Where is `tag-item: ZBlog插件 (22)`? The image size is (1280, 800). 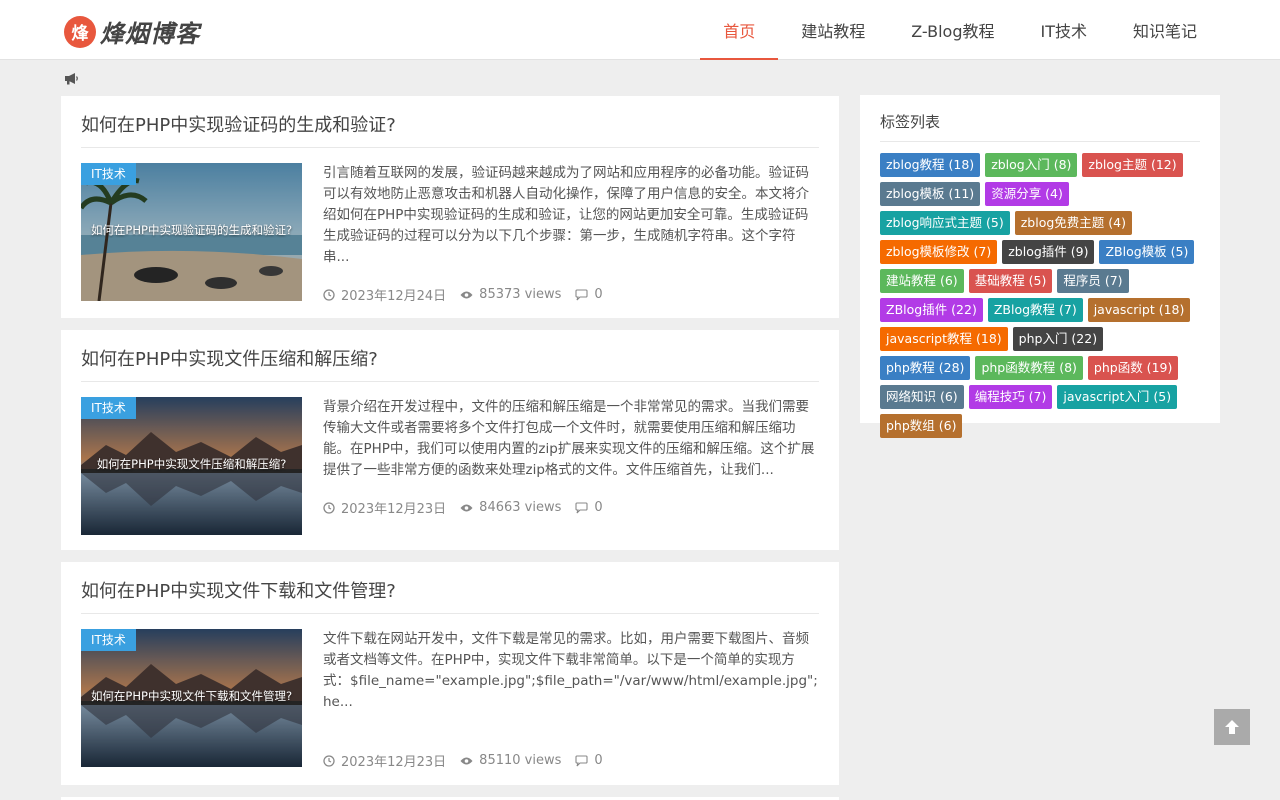 tag-item: ZBlog插件 (22) is located at coordinates (931, 310).